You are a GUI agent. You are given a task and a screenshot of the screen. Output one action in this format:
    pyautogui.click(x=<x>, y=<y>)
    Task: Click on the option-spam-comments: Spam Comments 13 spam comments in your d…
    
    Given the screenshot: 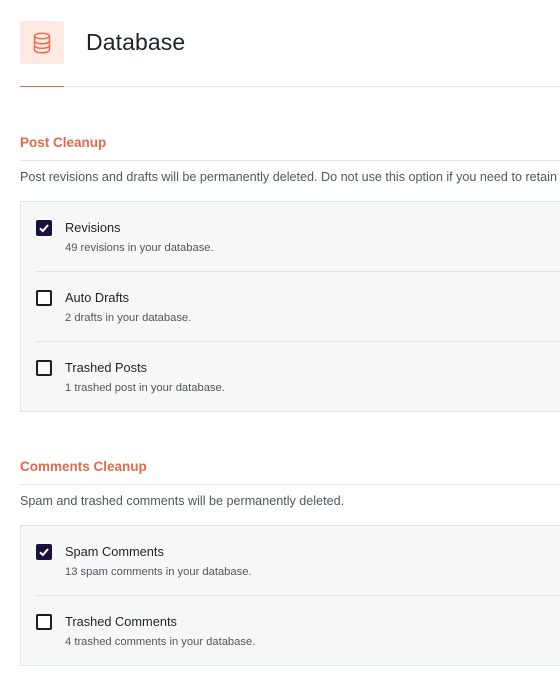 What is the action you would take?
    pyautogui.click(x=298, y=561)
    